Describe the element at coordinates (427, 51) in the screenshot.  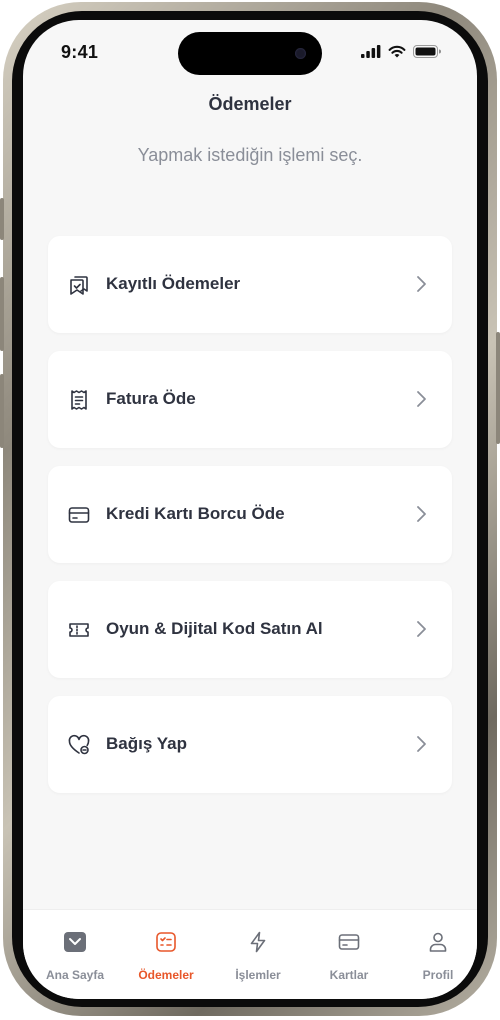
I see `battery-icon` at that location.